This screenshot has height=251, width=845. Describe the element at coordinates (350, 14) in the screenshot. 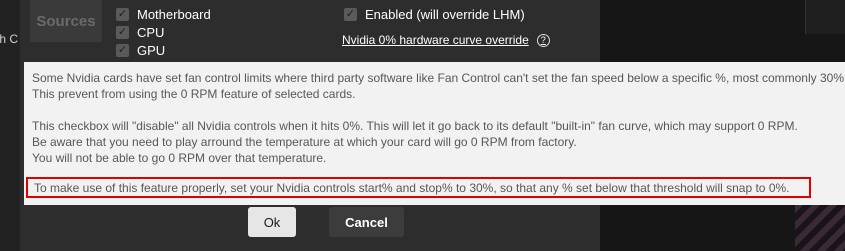

I see `checkbox-enabled: ✓` at that location.